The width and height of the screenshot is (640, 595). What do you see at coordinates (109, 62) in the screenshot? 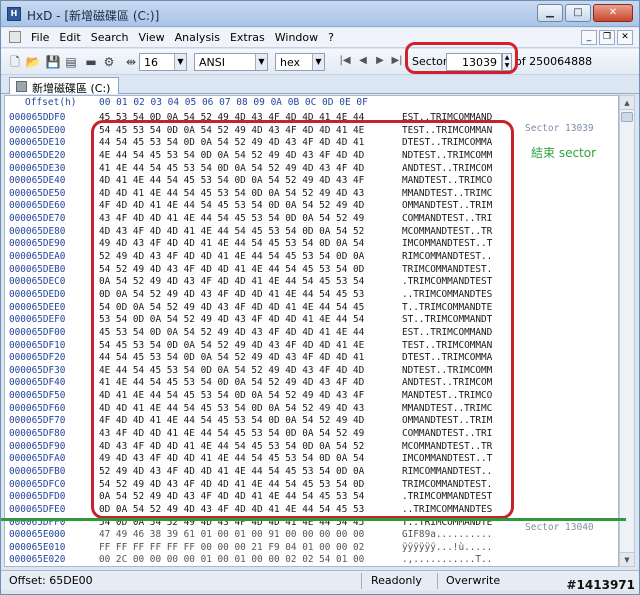
I see `tools-icon: ⚙` at bounding box center [109, 62].